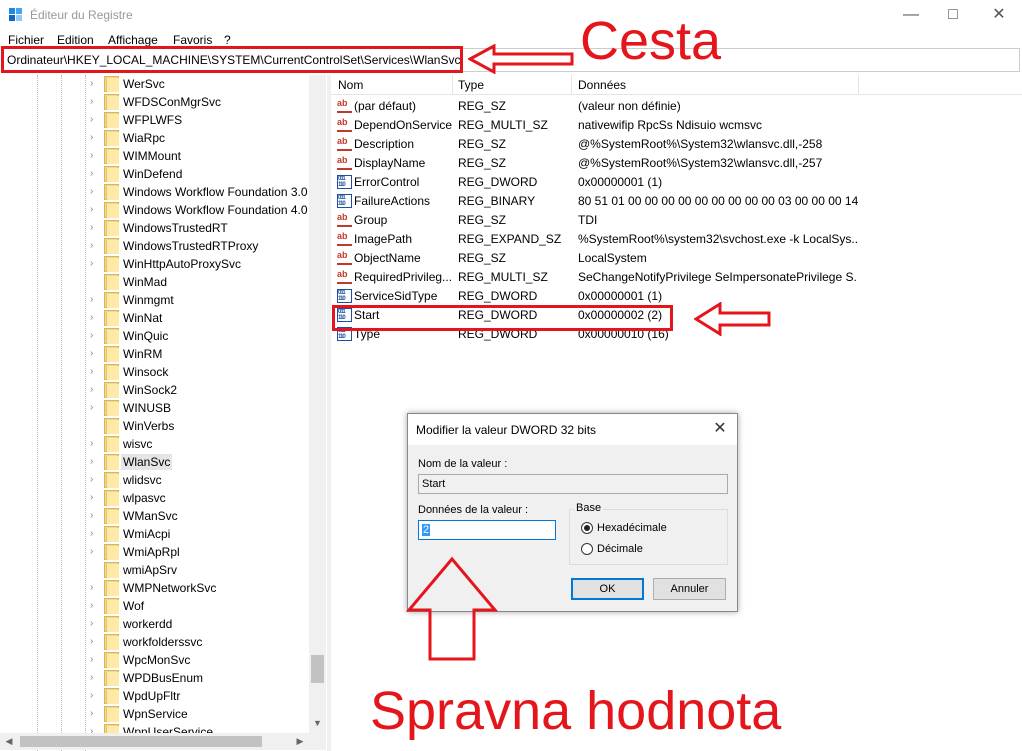 The height and width of the screenshot is (751, 1022). Describe the element at coordinates (144, 84) in the screenshot. I see `tree-item-label: WerSvc` at that location.